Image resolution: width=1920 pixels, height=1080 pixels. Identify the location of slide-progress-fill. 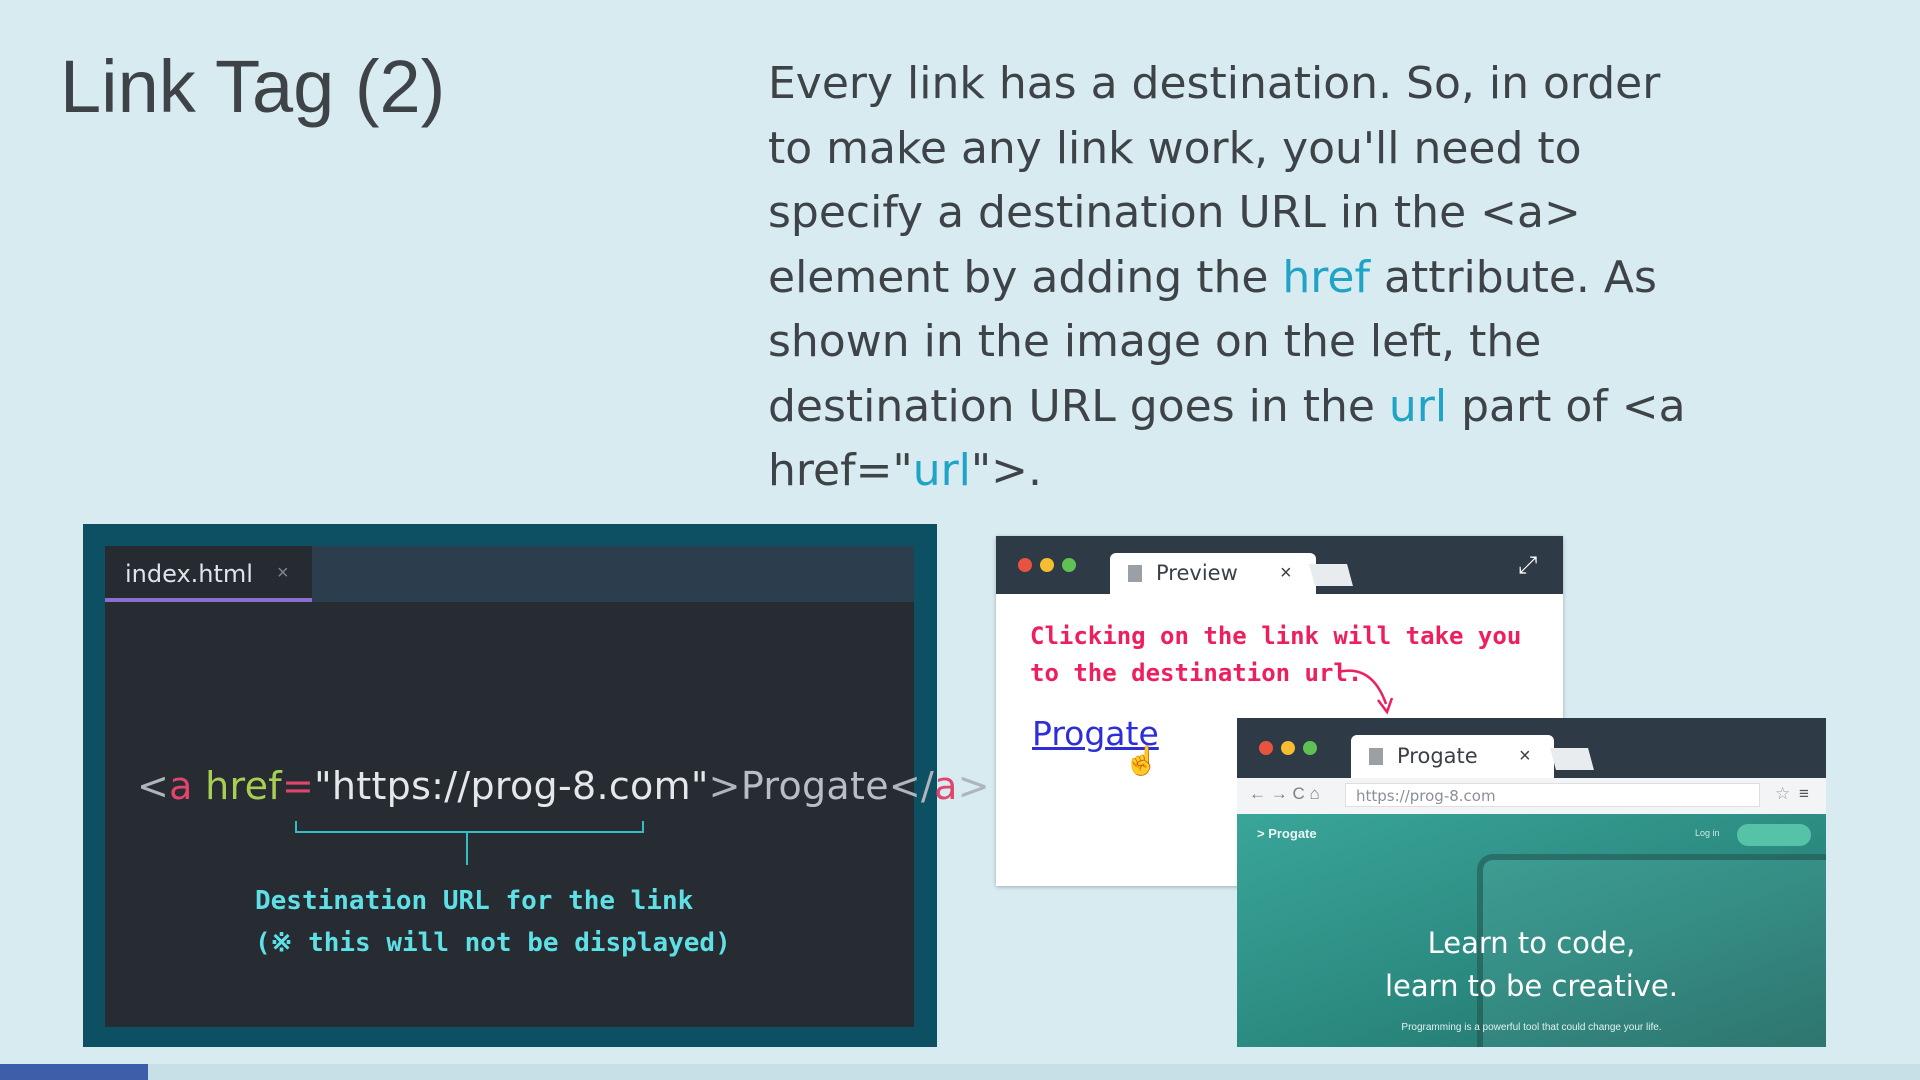
(74, 1072).